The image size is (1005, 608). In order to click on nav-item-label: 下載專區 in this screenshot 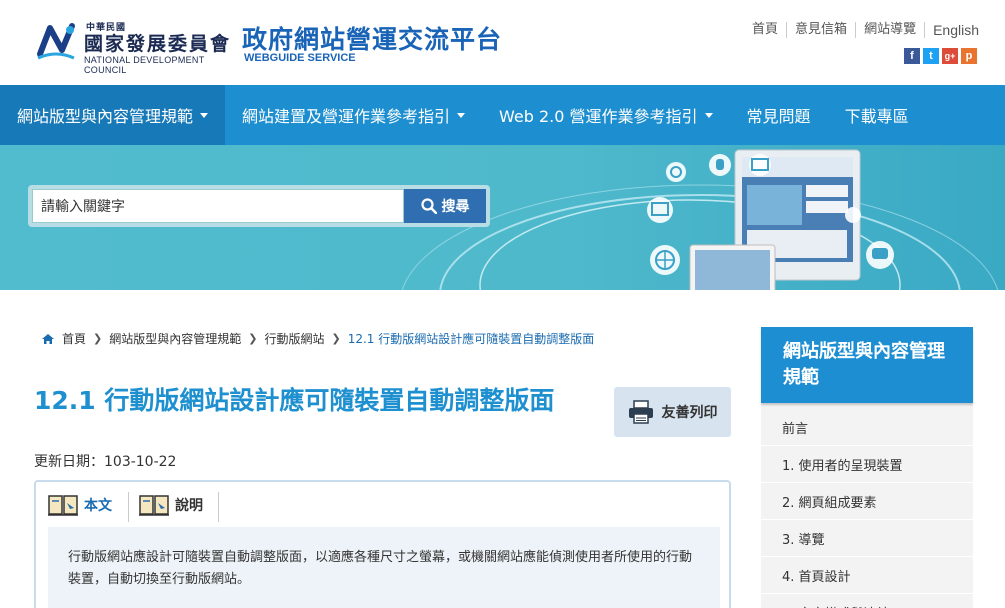, I will do `click(876, 116)`.